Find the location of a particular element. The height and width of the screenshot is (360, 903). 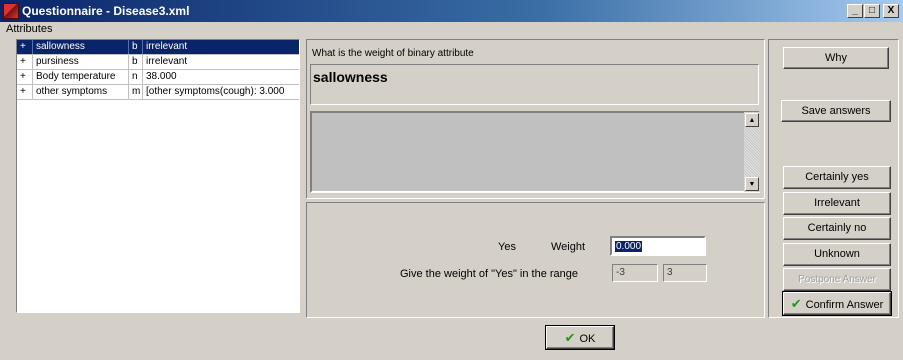

maximize-button: □ is located at coordinates (872, 11).